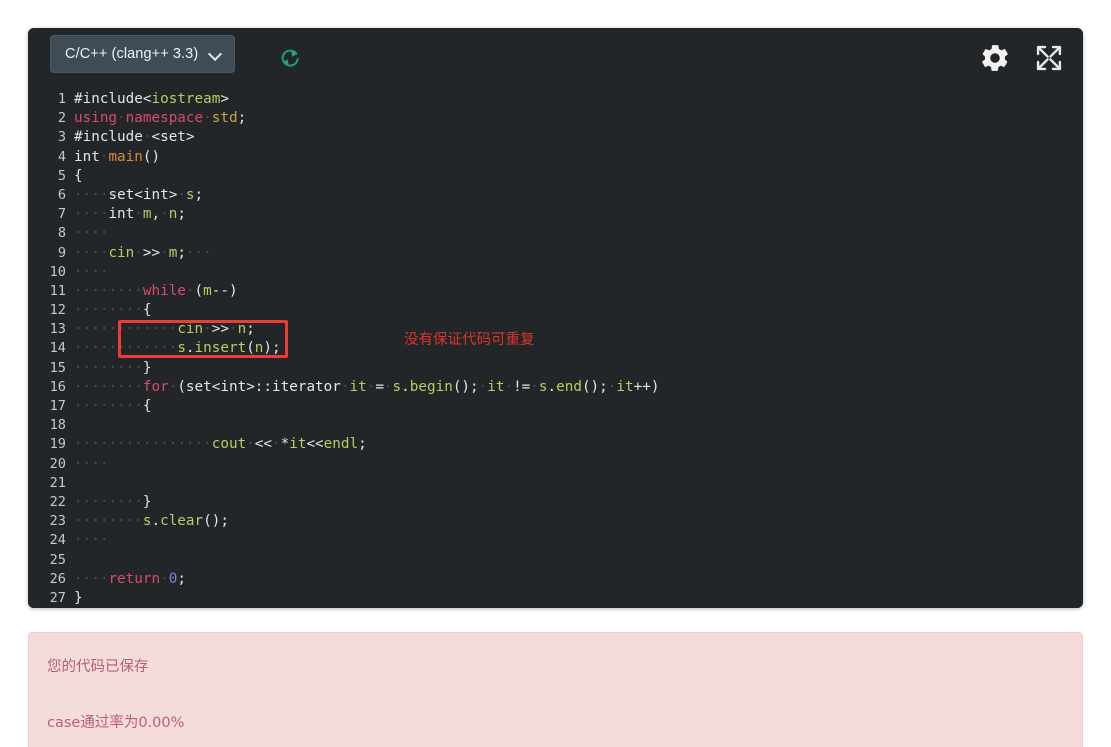 The height and width of the screenshot is (747, 1111). I want to click on line-number: 9, so click(61, 252).